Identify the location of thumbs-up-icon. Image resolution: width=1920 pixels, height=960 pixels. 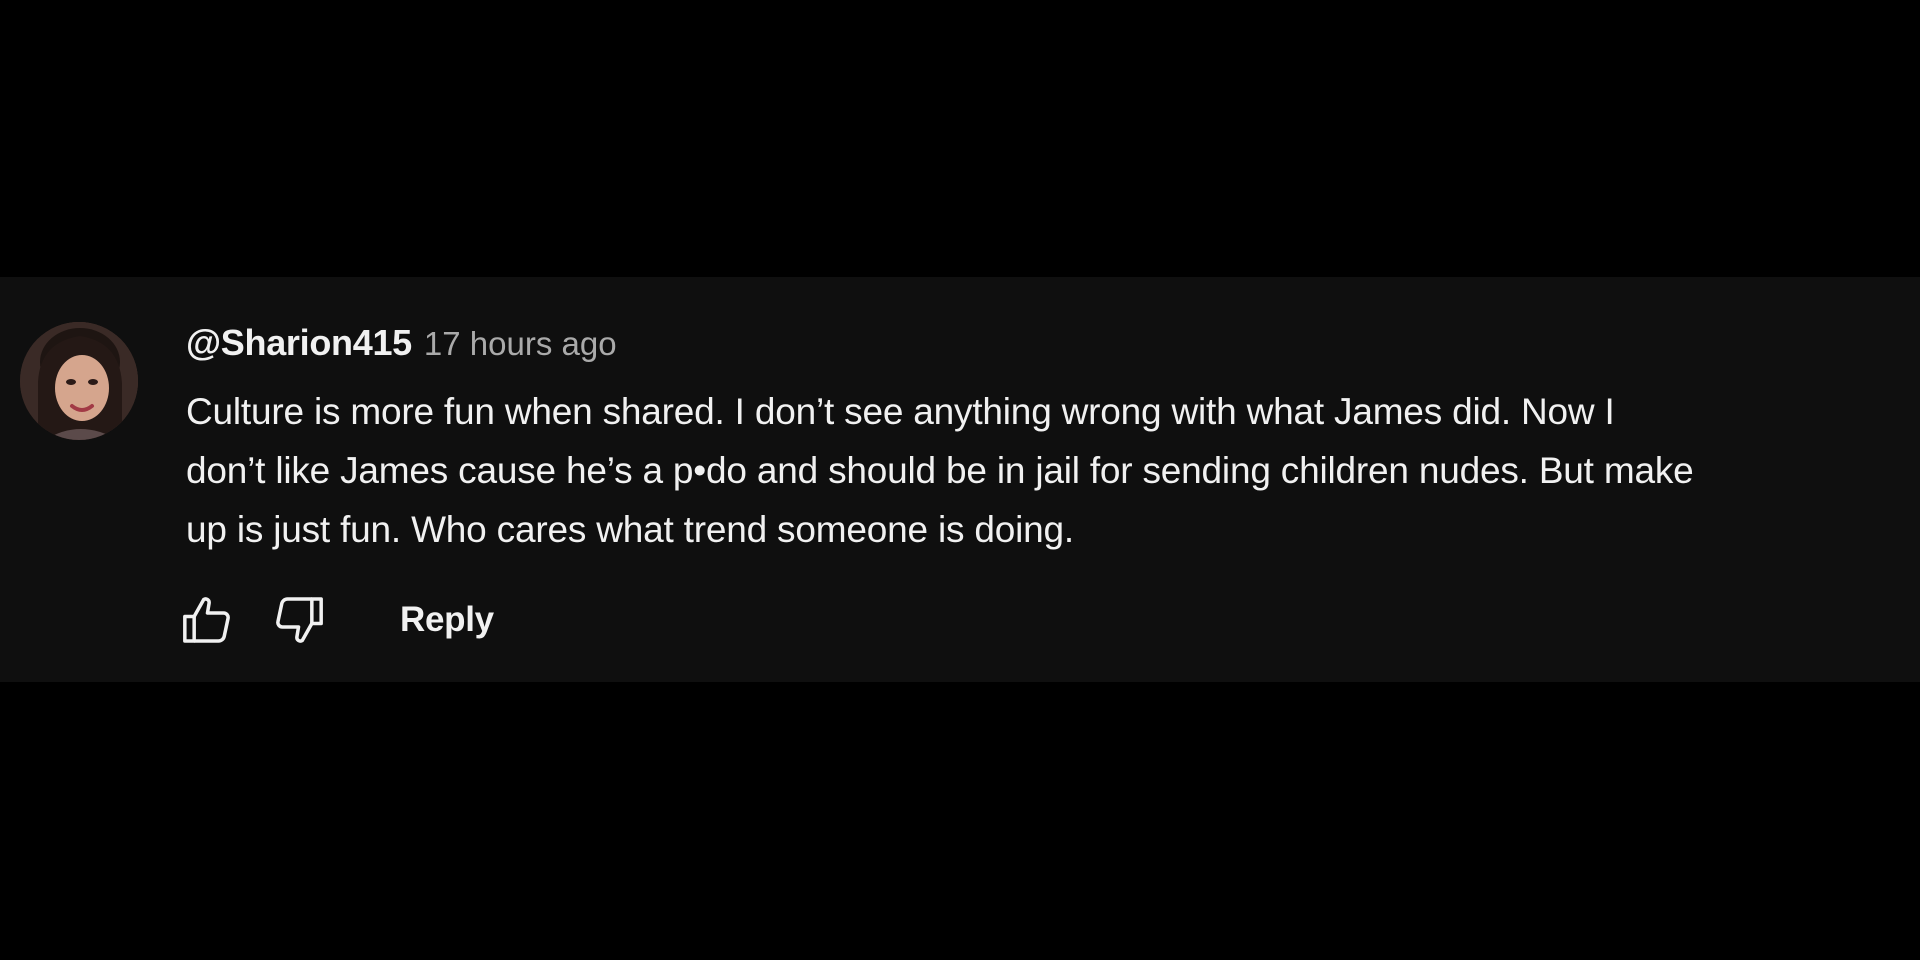
(206, 620).